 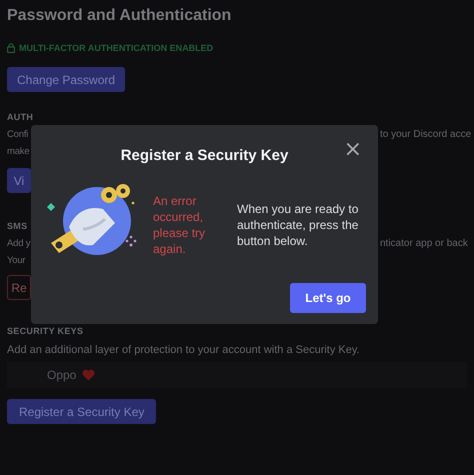 What do you see at coordinates (19, 244) in the screenshot?
I see `description-text: Add y` at bounding box center [19, 244].